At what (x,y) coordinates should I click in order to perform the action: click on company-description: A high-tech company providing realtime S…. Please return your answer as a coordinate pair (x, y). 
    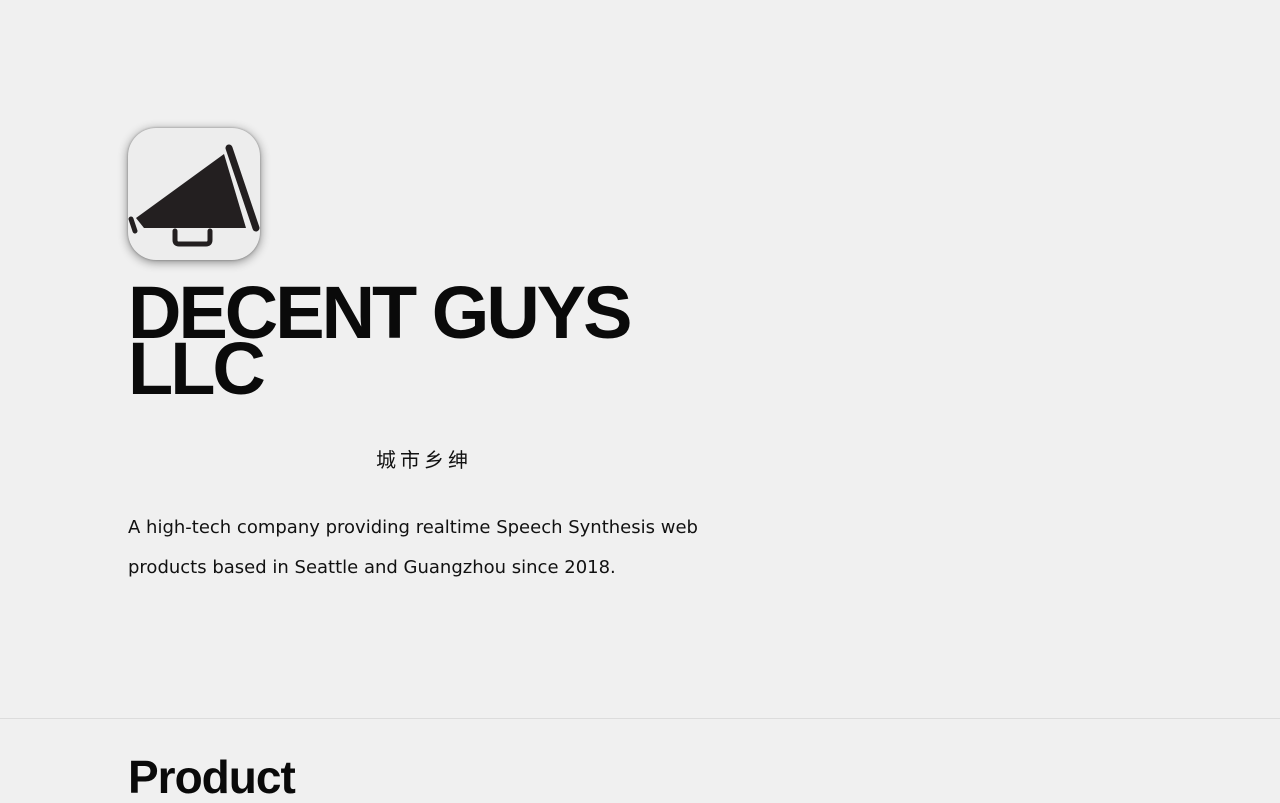
    Looking at the image, I should click on (413, 547).